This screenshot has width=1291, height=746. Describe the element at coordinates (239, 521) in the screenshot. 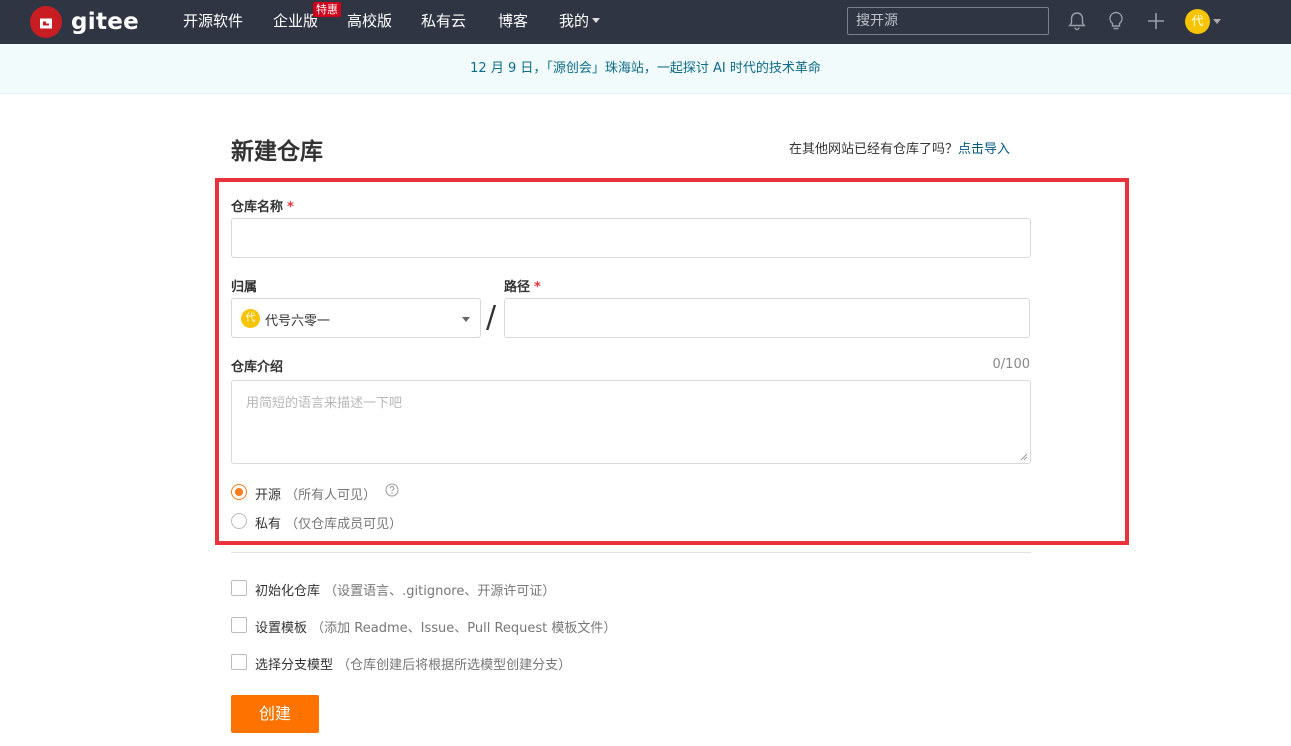

I see `visibility-private-radio` at that location.